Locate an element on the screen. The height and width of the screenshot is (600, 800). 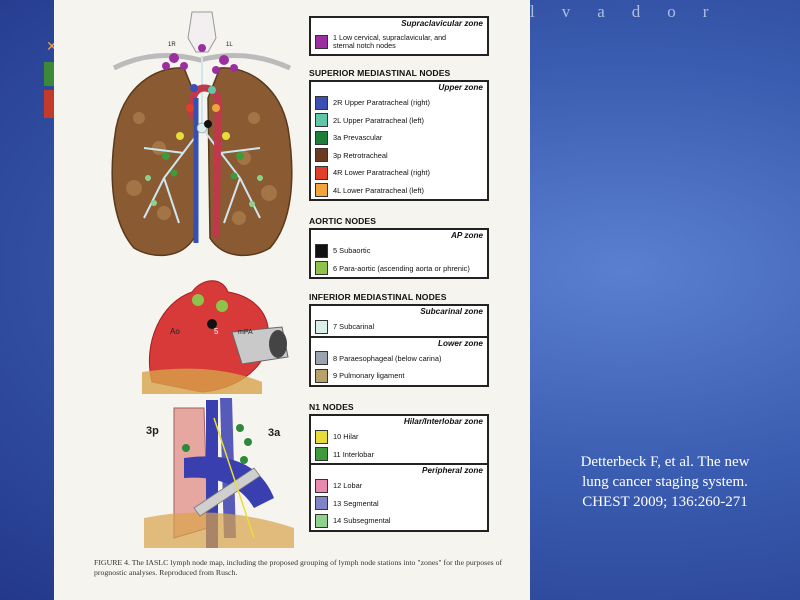
legend-label: 3a Prevascular is located at coordinates (358, 138).